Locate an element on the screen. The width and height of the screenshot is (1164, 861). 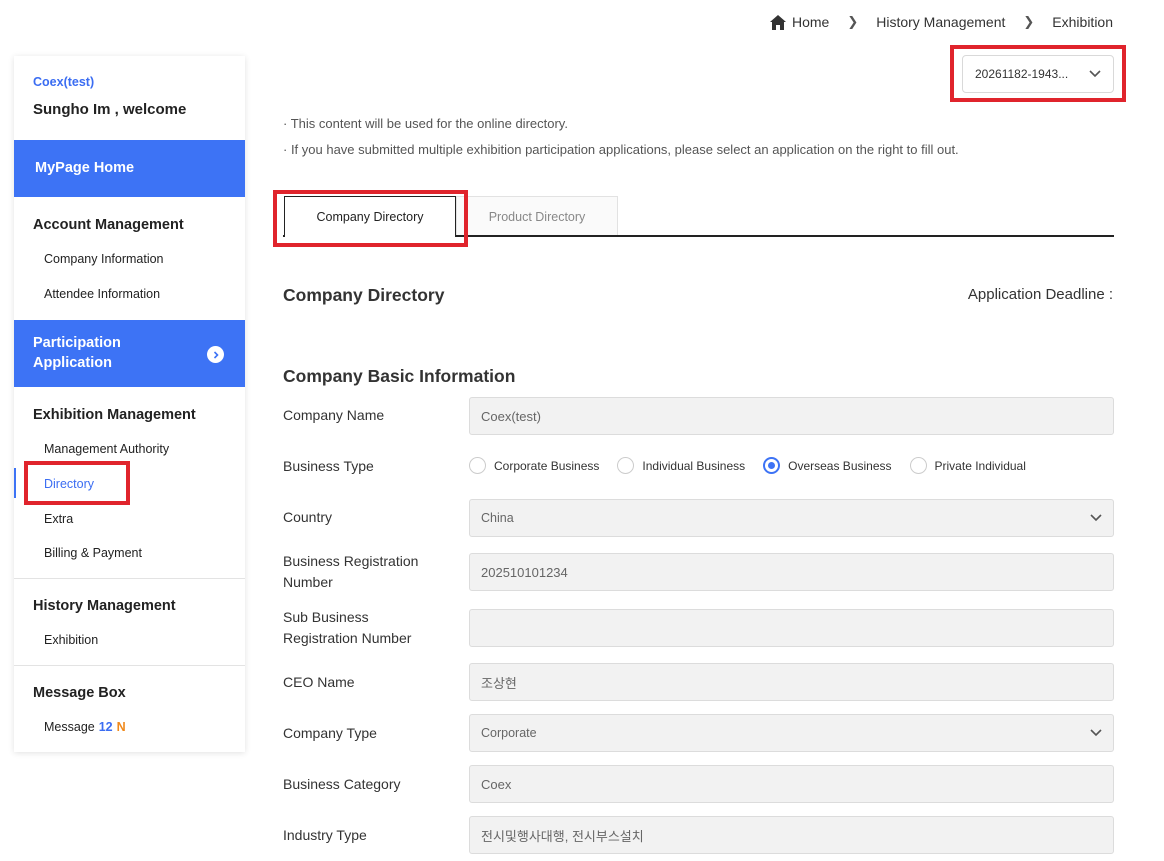
brn-label-line2: Number is located at coordinates (308, 582).